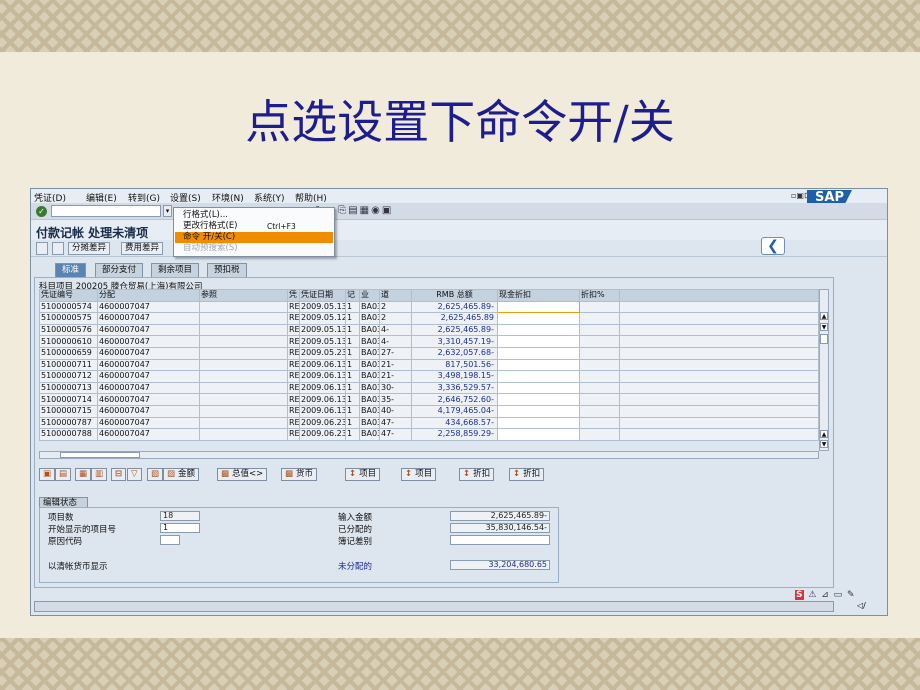 The width and height of the screenshot is (920, 690). Describe the element at coordinates (242, 474) in the screenshot. I see `gross-amount-button: ▩ 总值<>` at that location.